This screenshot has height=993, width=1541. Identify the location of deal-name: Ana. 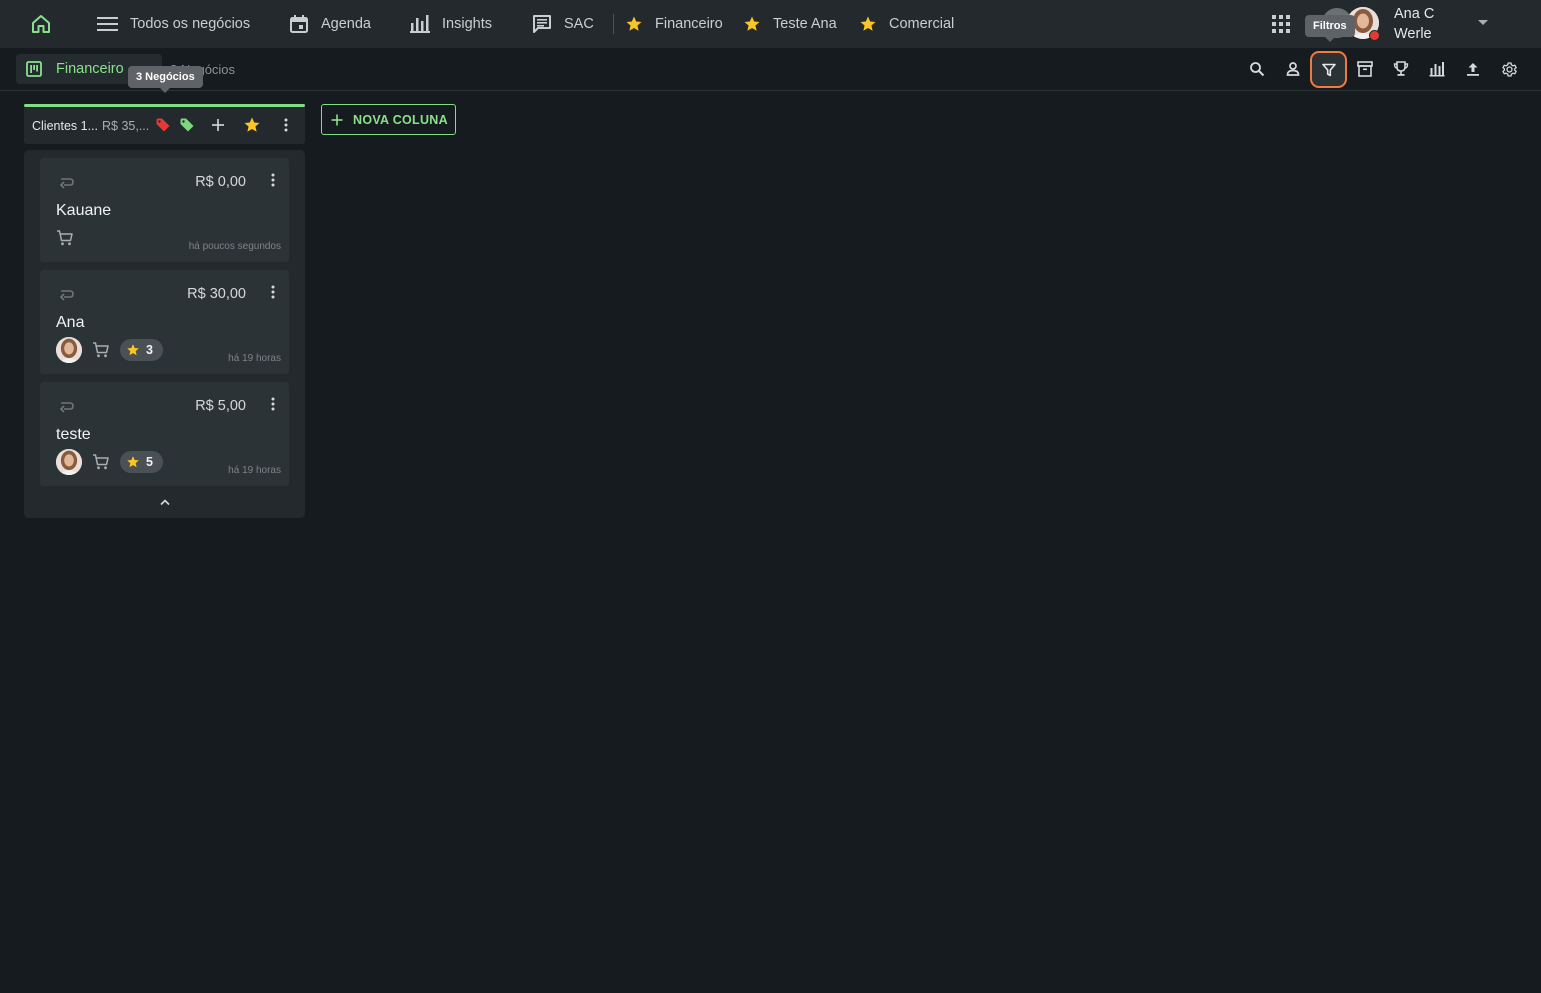
(70, 322).